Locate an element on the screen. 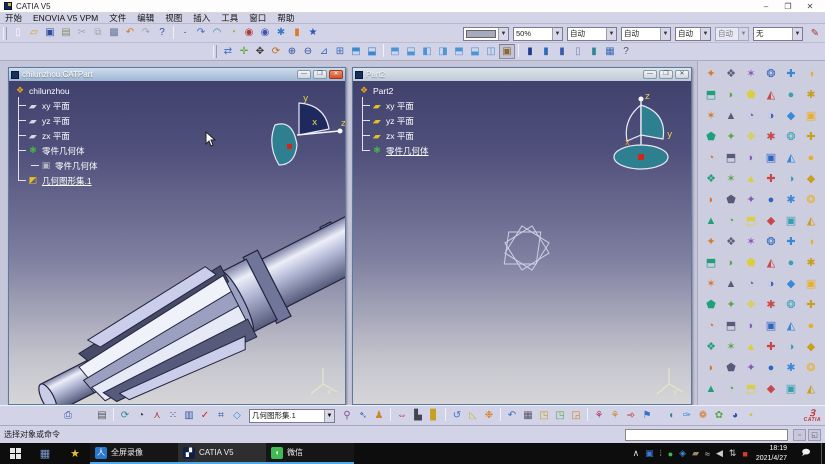 The width and height of the screenshot is (825, 464). lock-icon: ▊ is located at coordinates (434, 415).